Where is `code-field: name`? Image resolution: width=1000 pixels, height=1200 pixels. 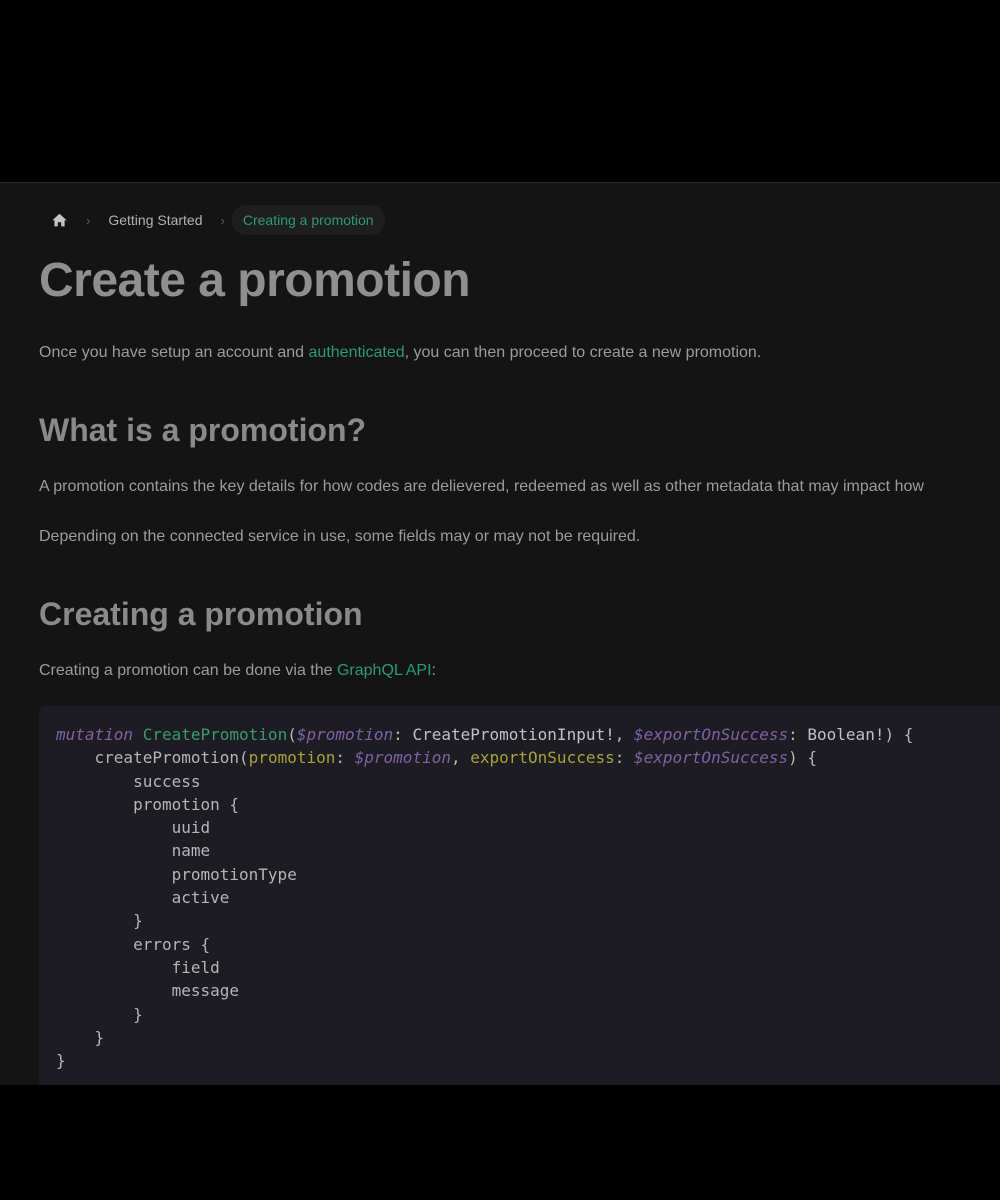
code-field: name is located at coordinates (191, 851).